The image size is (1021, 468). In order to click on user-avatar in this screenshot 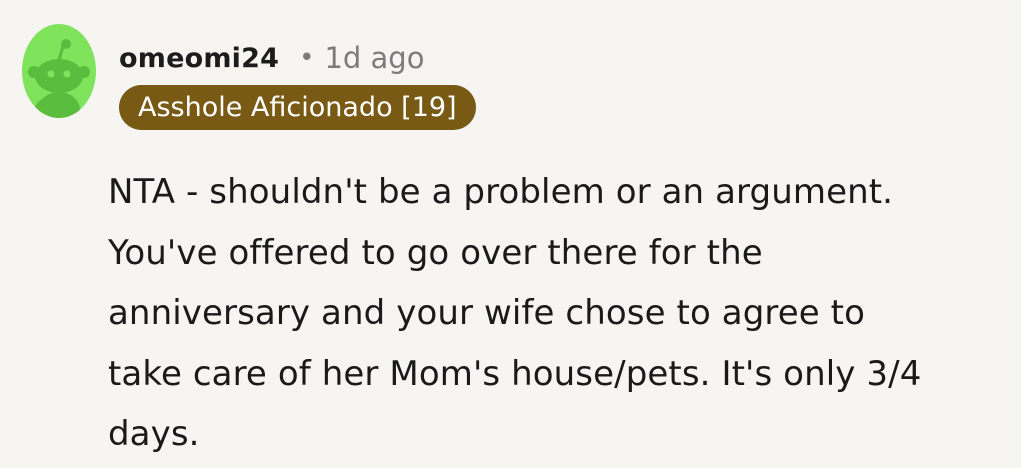, I will do `click(59, 71)`.